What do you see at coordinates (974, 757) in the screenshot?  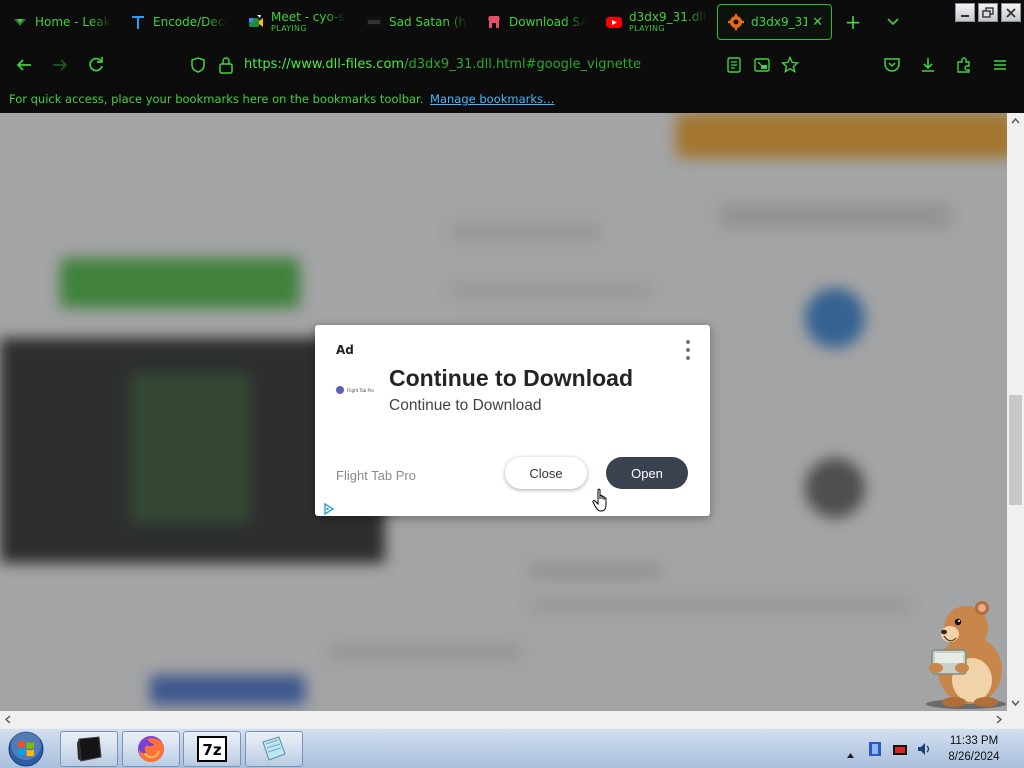 I see `clock-date: 8/26/2024` at bounding box center [974, 757].